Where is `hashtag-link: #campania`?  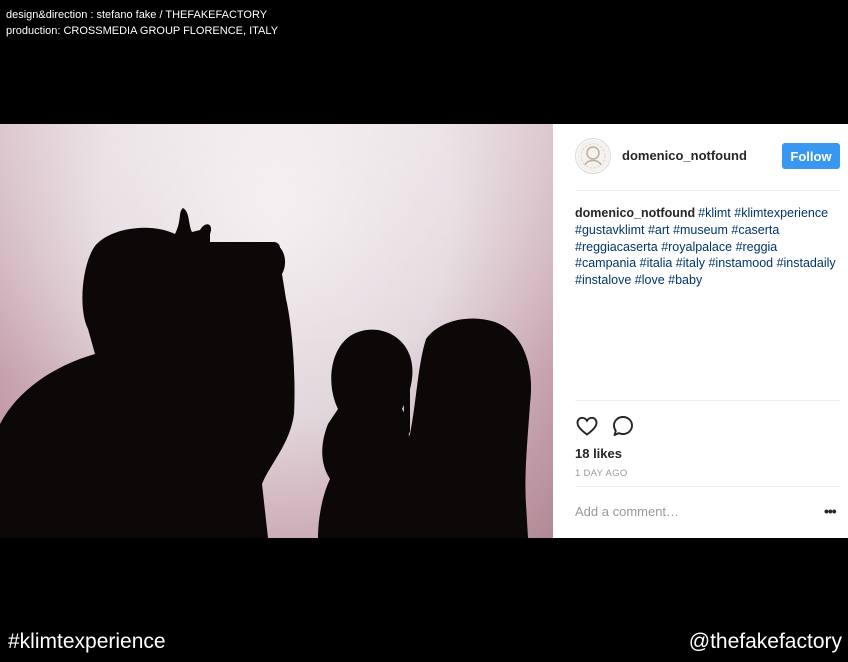
hashtag-link: #campania is located at coordinates (605, 263).